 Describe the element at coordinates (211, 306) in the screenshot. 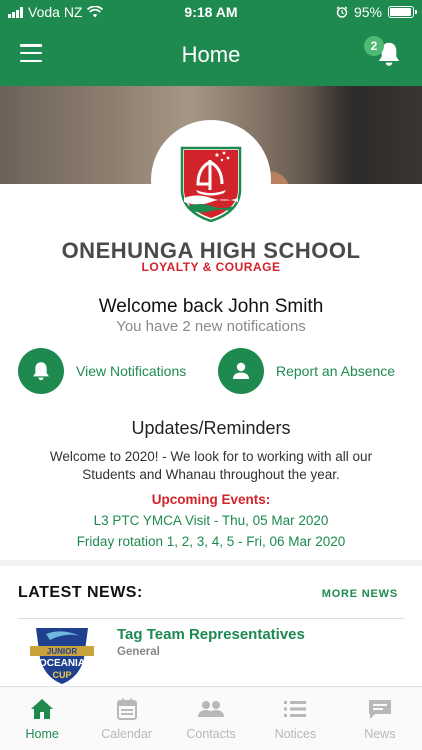

I see `welcome-heading: Welcome back John Smith` at that location.